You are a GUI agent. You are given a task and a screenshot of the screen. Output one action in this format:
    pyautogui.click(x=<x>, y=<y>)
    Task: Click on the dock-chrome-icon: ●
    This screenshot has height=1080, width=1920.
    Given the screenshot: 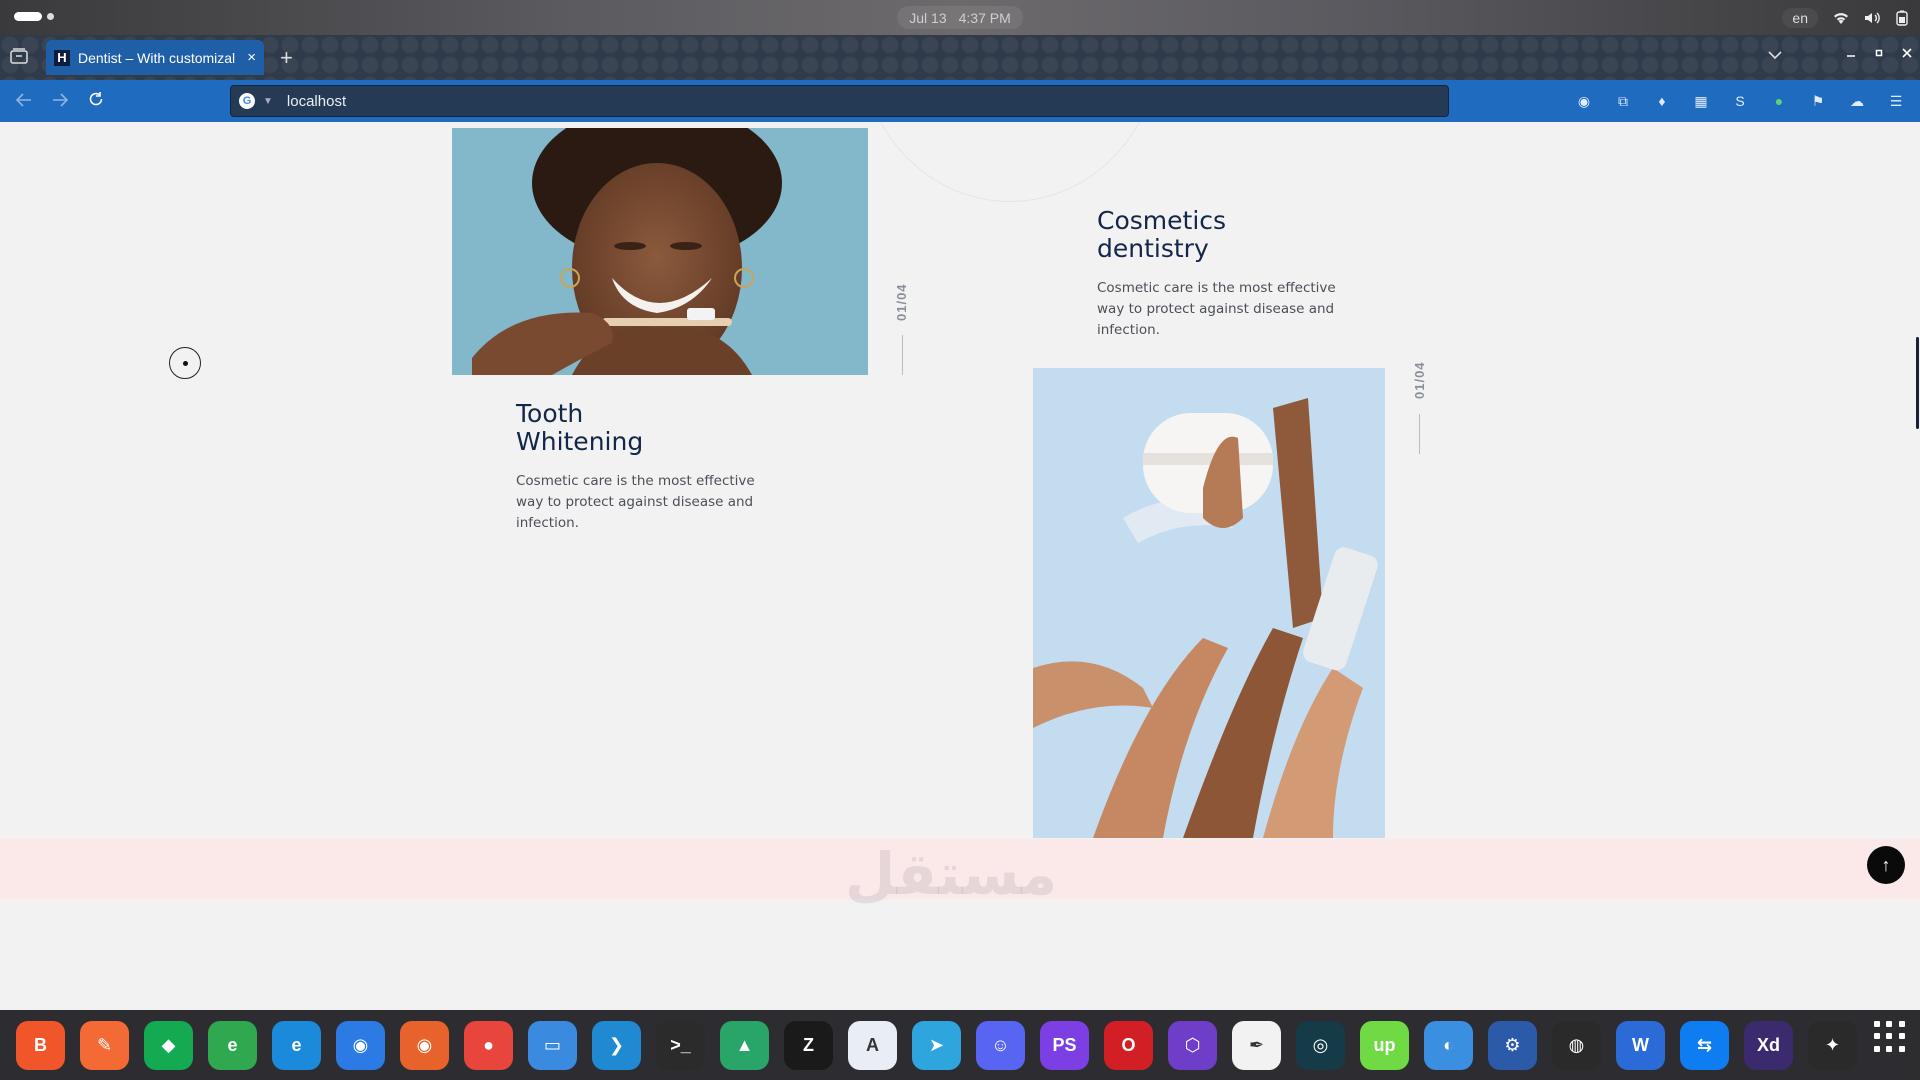 What is the action you would take?
    pyautogui.click(x=488, y=1045)
    